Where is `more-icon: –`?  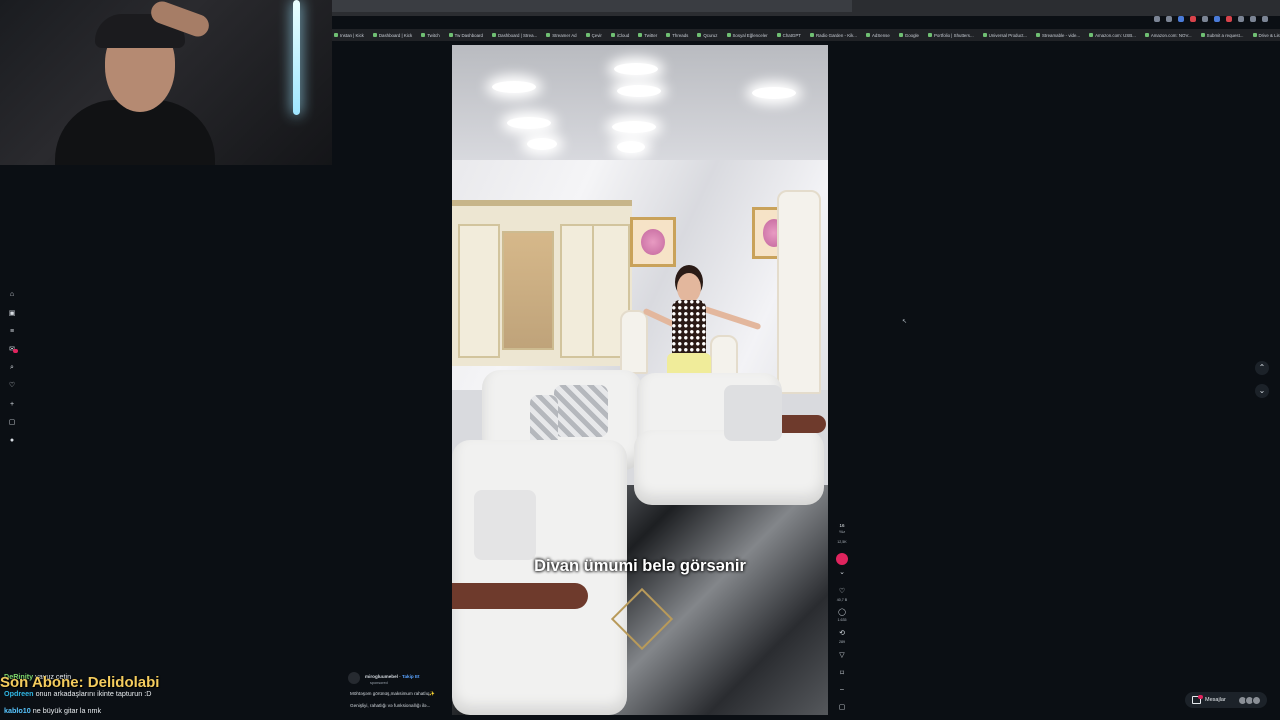
more-icon: – is located at coordinates (842, 689).